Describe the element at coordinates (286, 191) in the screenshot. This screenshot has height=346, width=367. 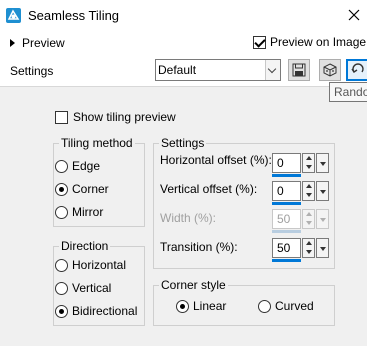
I see `vertical-offset-input: 0` at that location.